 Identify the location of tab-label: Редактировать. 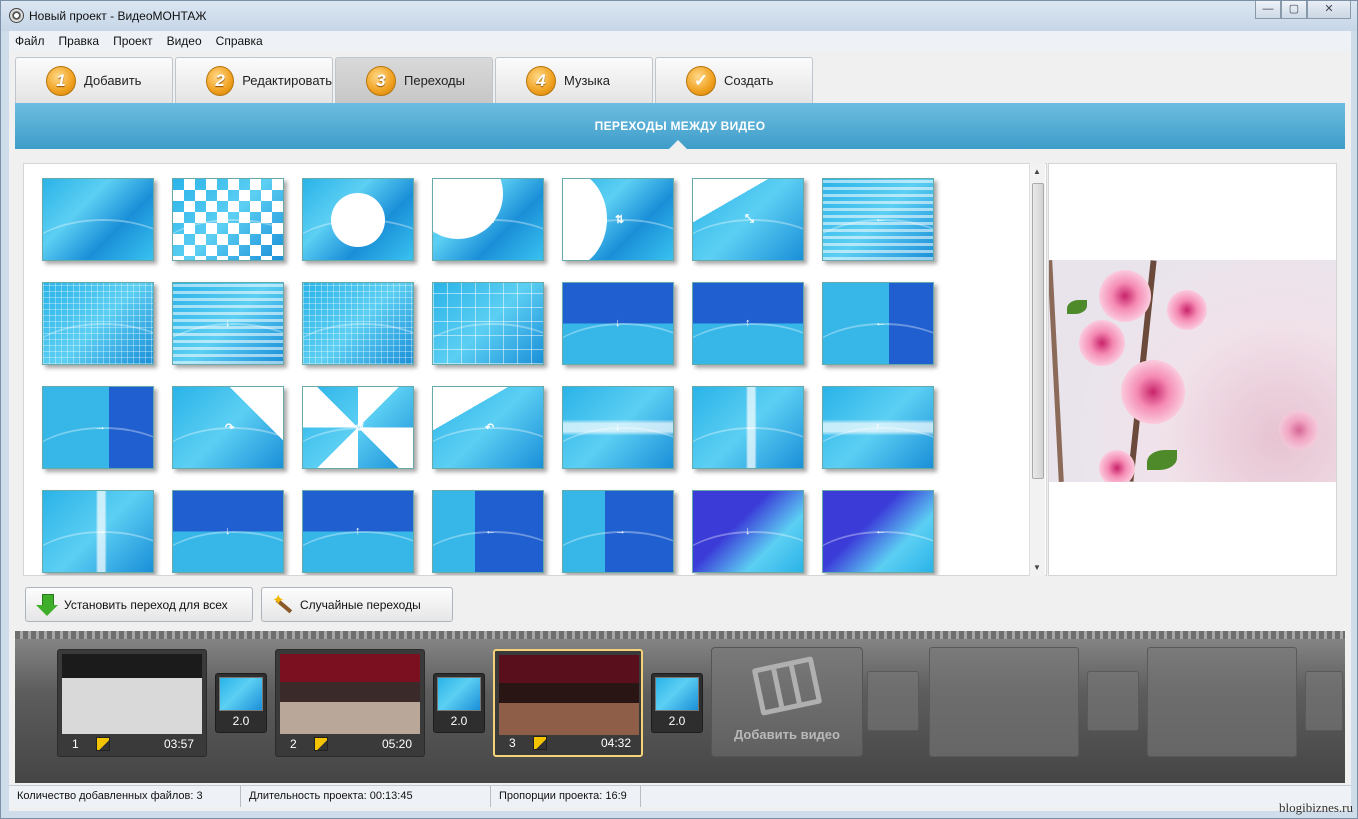
(287, 80).